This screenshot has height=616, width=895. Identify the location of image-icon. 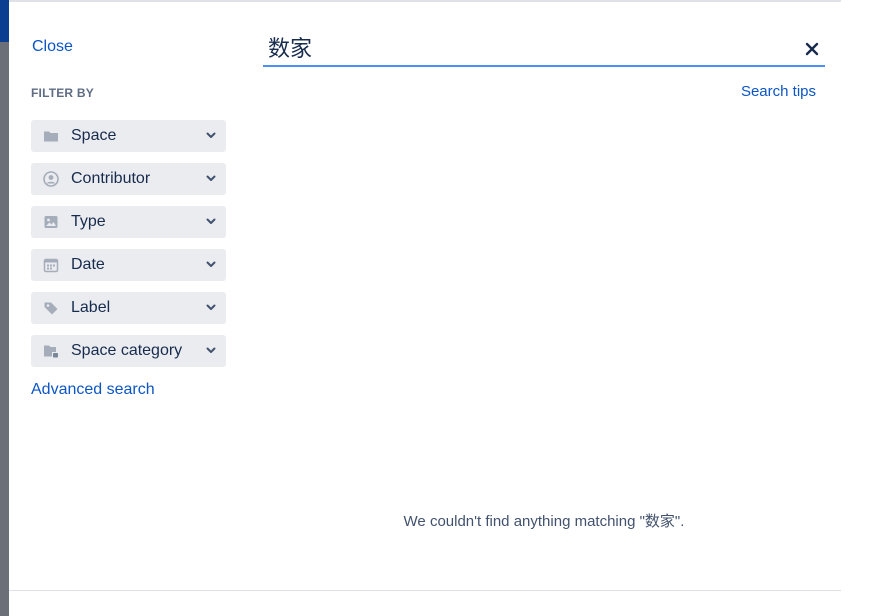
(51, 222).